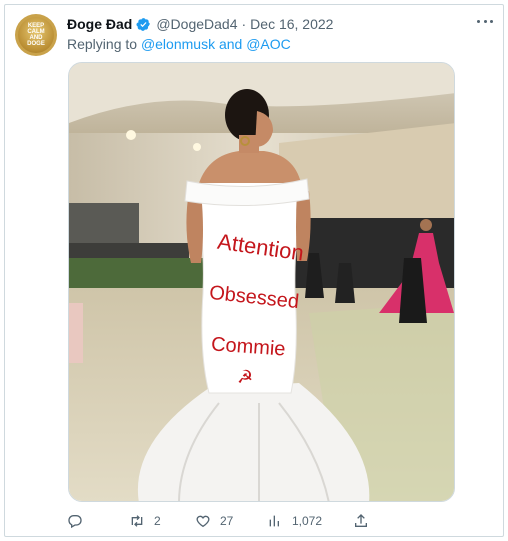 The image size is (508, 541). I want to click on share-button, so click(361, 521).